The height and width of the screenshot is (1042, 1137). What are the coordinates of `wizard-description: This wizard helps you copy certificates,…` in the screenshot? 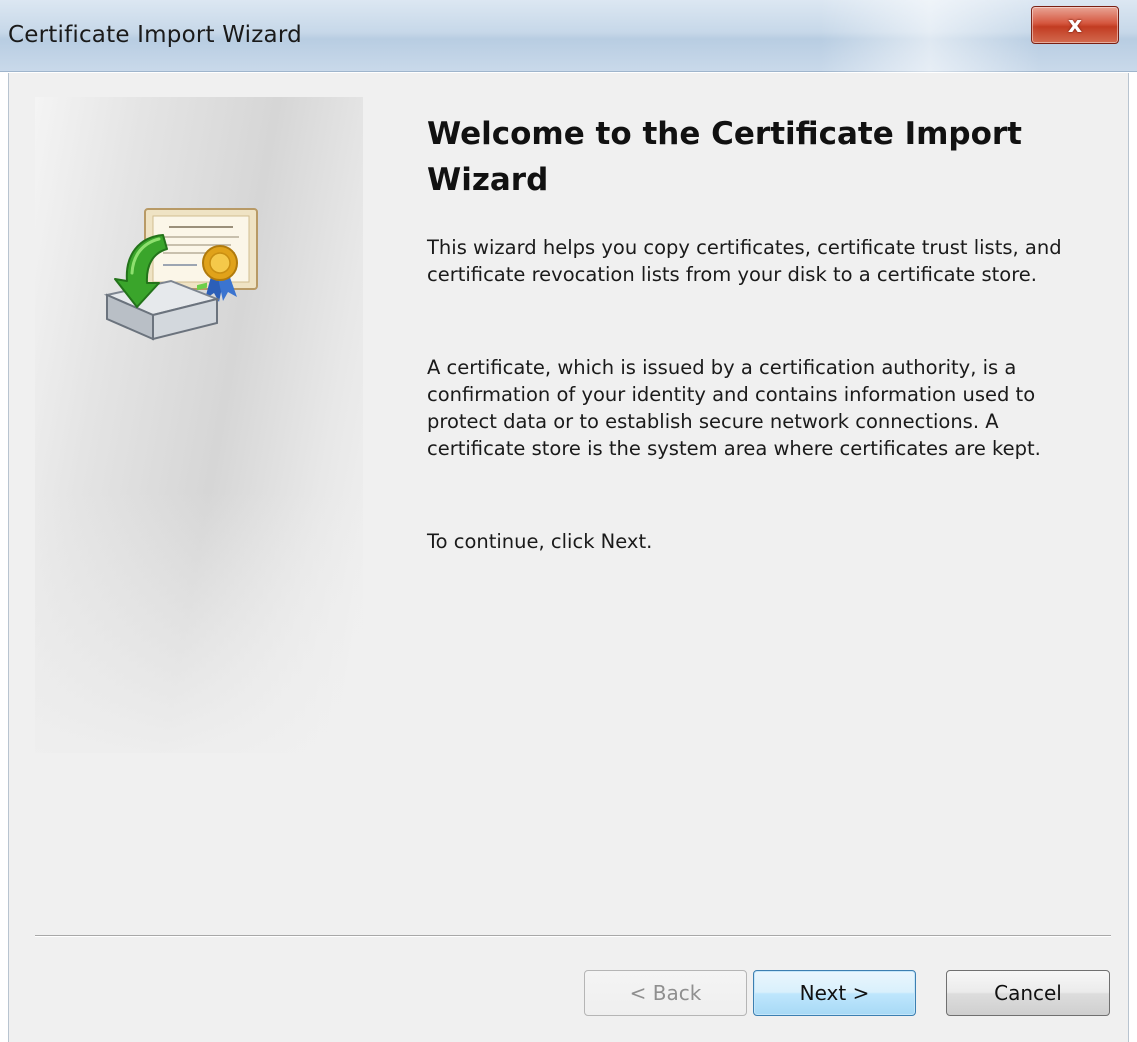 It's located at (744, 261).